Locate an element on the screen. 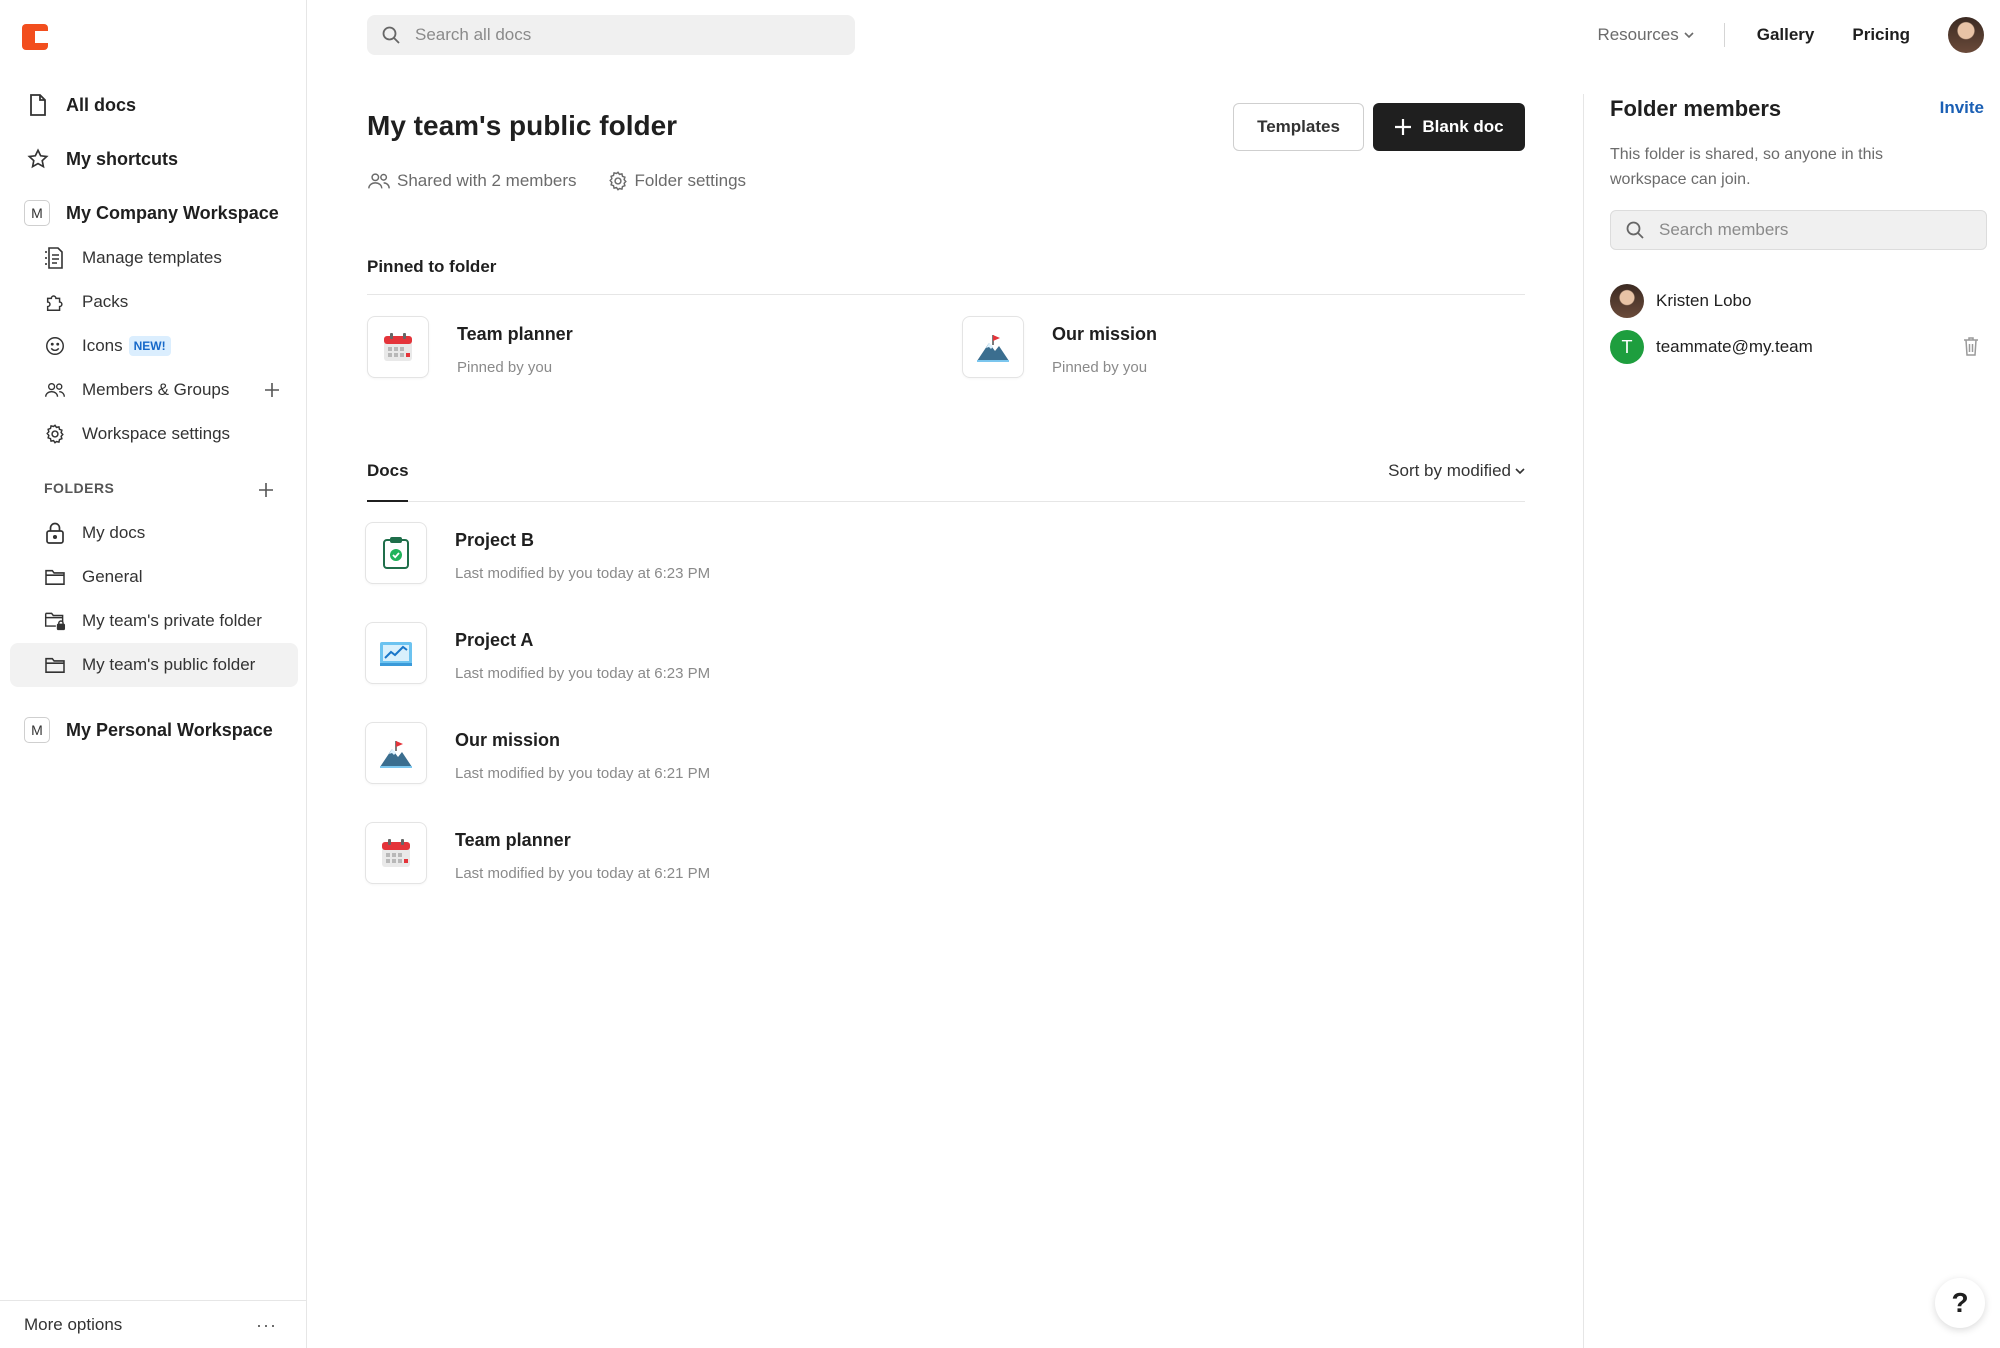  star-icon is located at coordinates (38, 159).